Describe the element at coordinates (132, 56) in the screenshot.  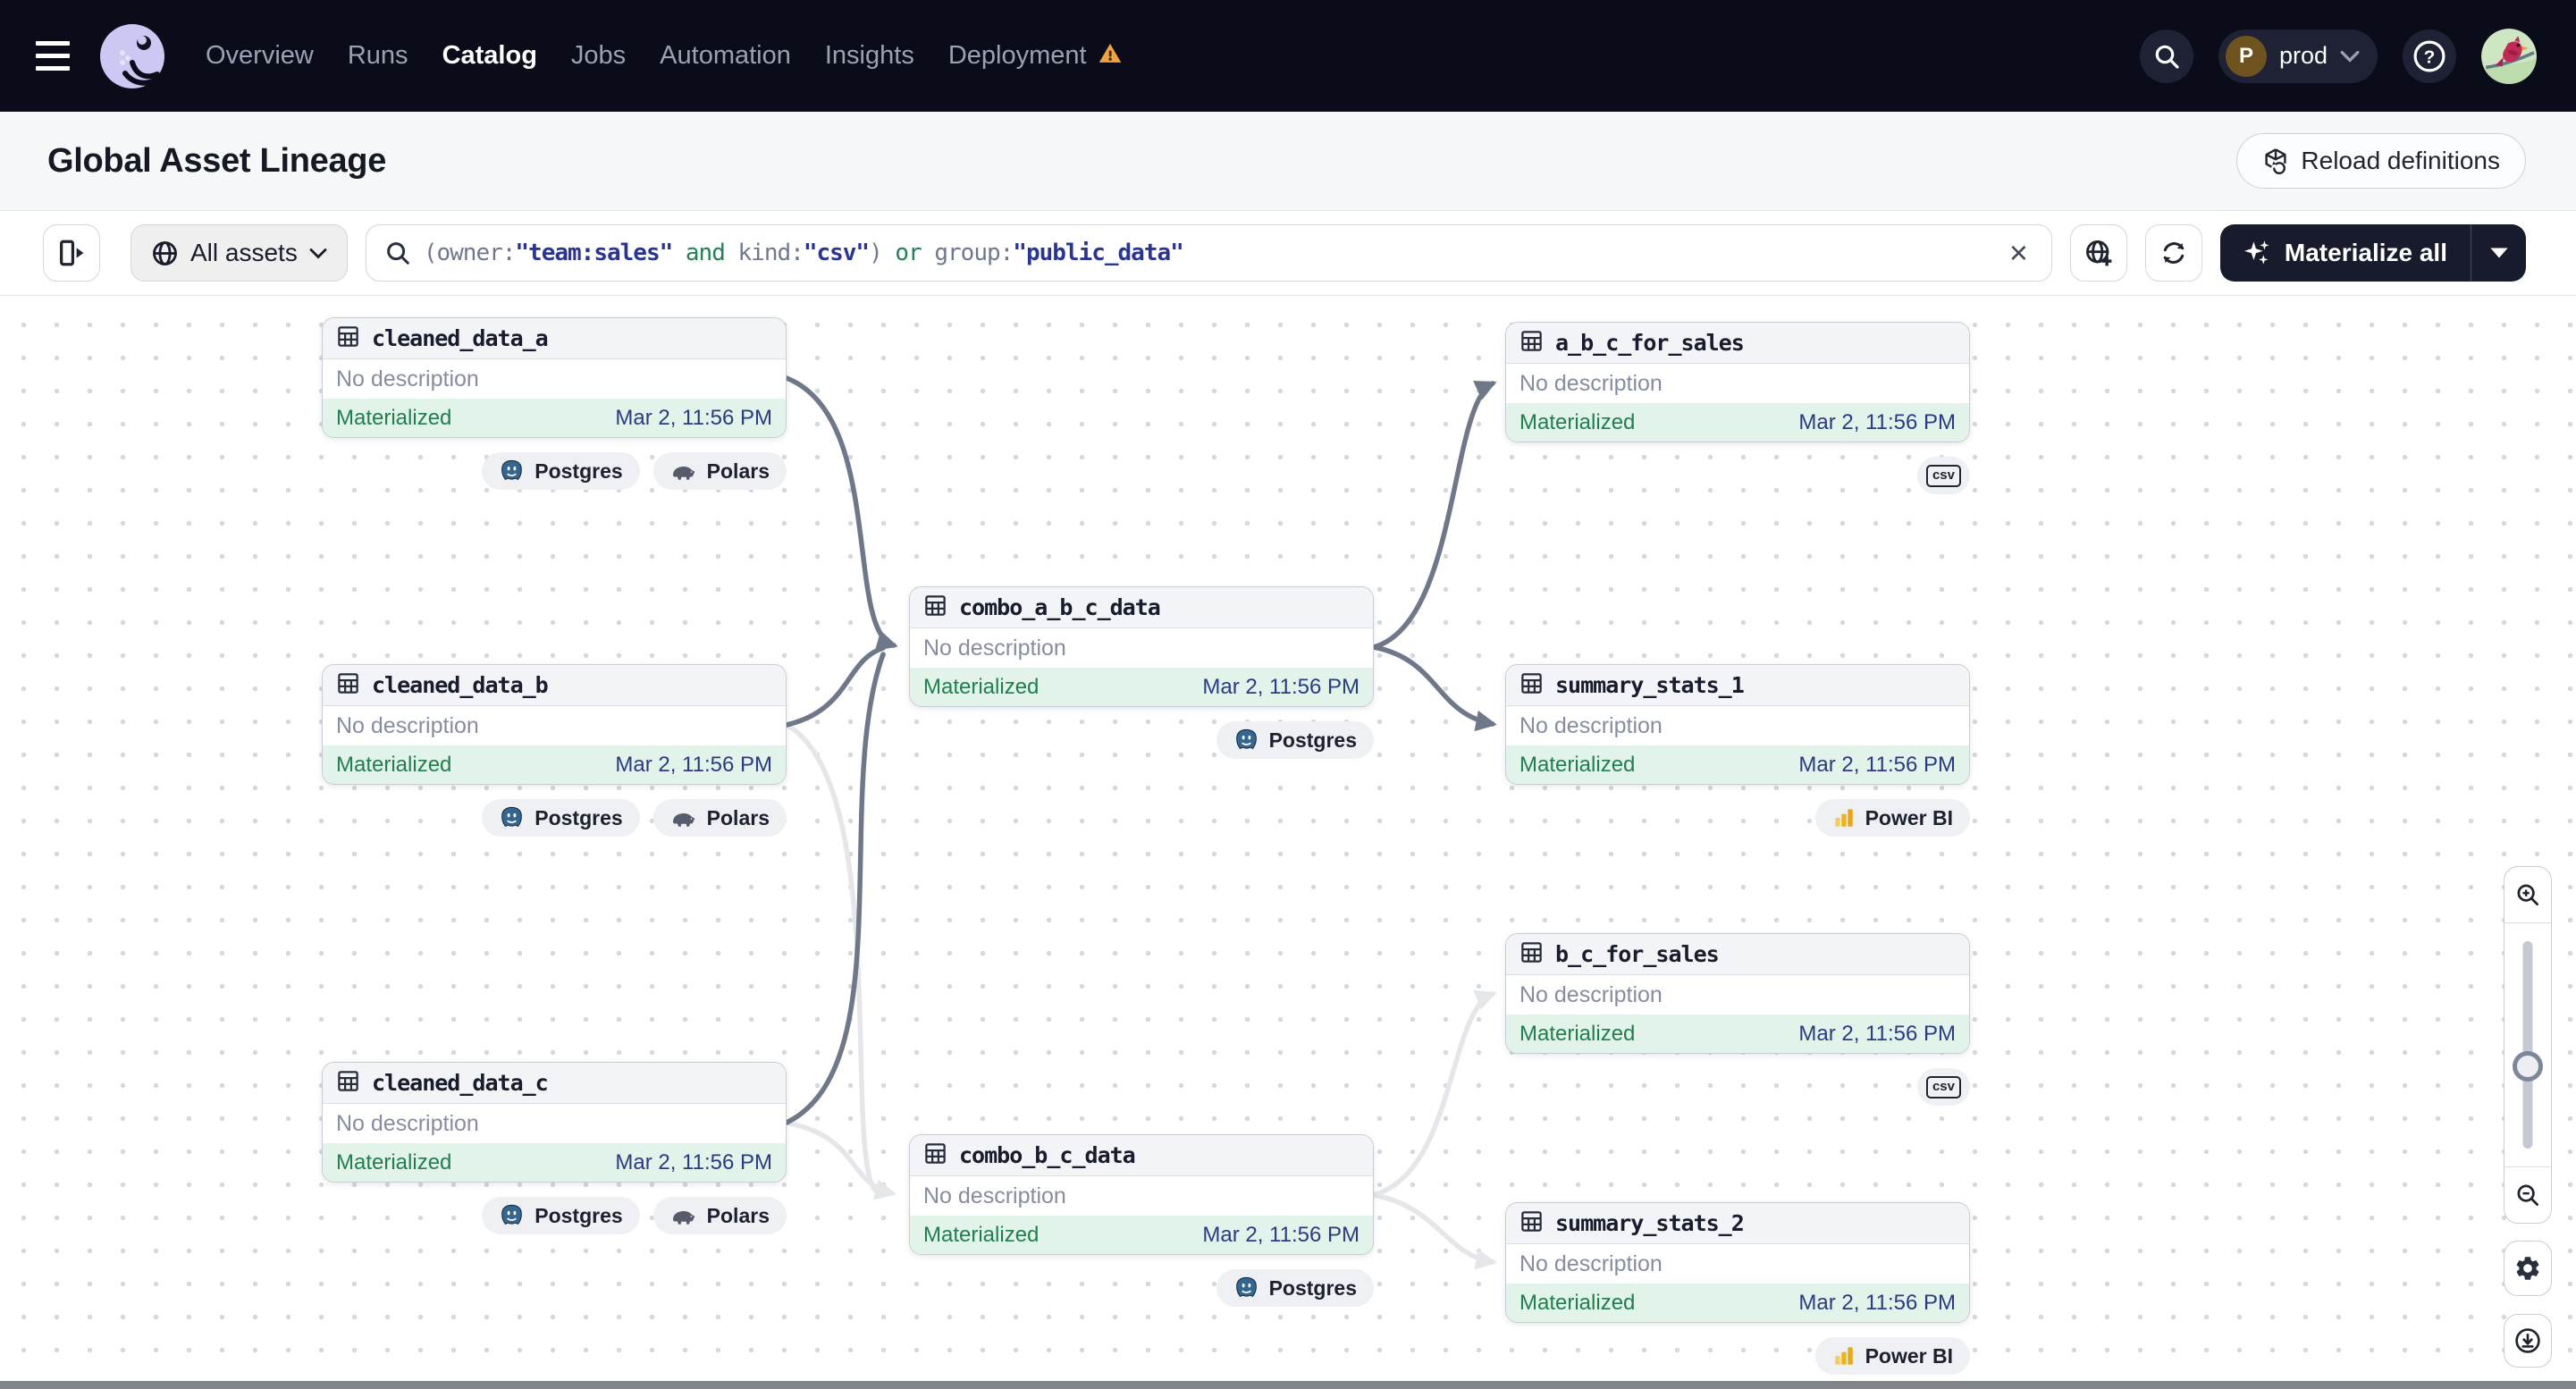
I see `dagster-logo` at that location.